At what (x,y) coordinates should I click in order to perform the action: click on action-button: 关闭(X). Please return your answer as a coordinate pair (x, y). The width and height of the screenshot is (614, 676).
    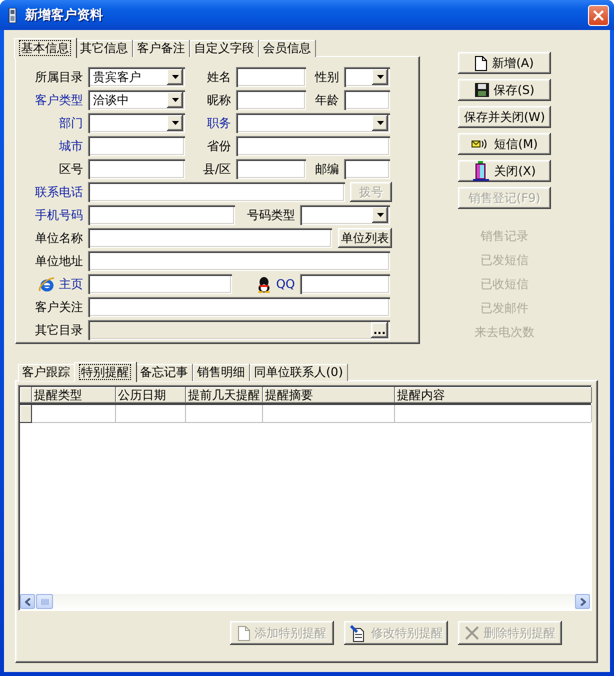
    Looking at the image, I should click on (504, 171).